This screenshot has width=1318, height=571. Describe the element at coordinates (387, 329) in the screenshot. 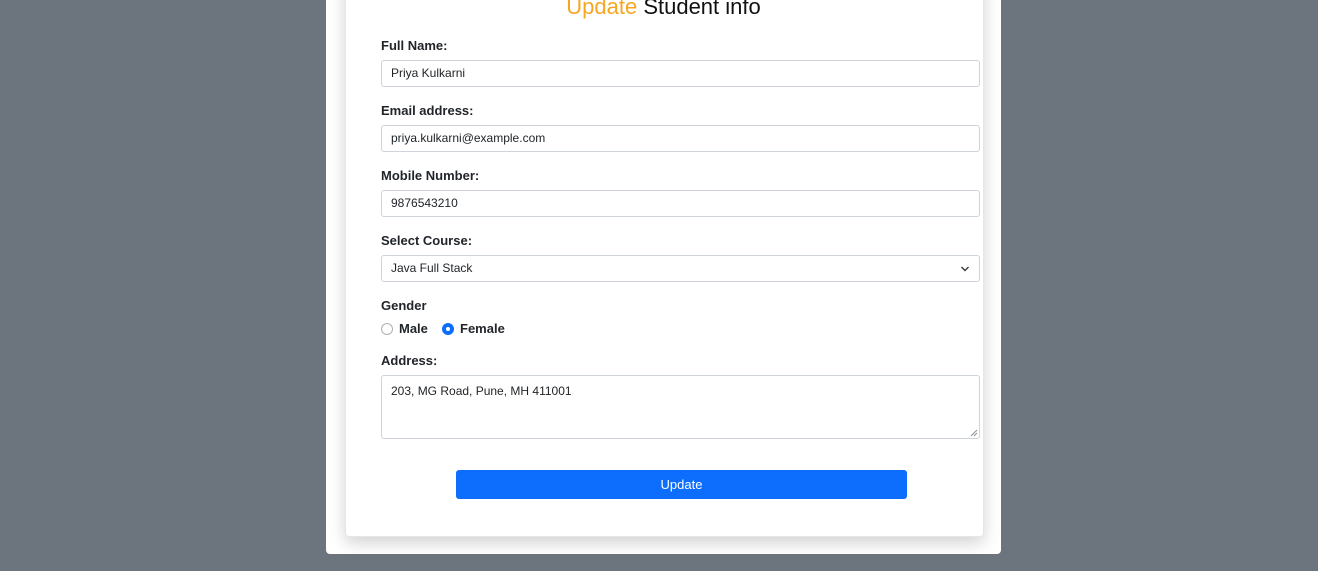

I see `gender-male-radio` at that location.